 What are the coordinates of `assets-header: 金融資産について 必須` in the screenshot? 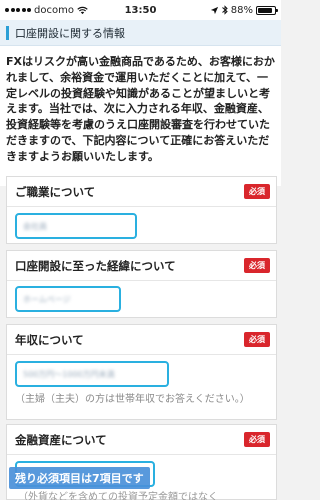 It's located at (141, 440).